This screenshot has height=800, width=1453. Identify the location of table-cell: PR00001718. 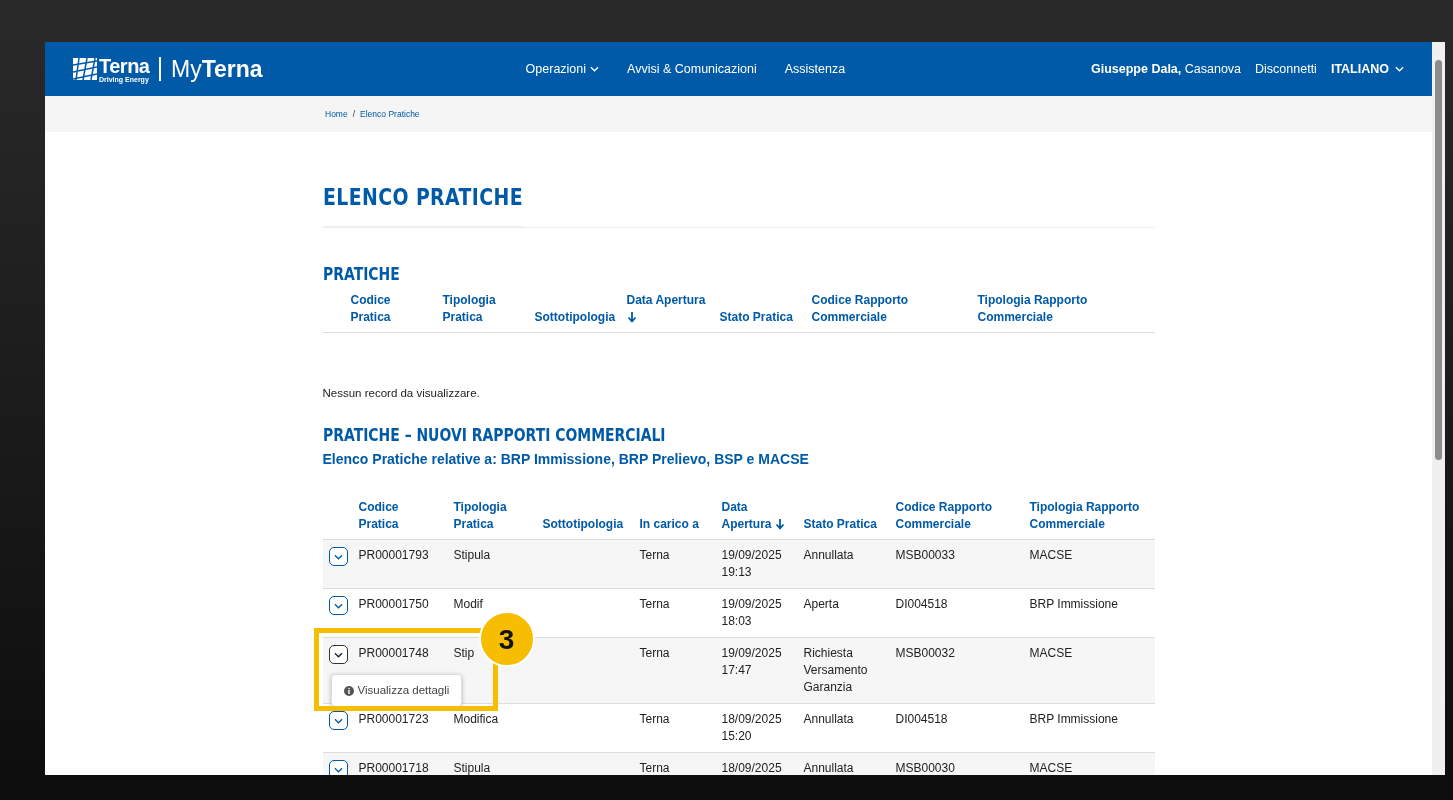
(406, 763).